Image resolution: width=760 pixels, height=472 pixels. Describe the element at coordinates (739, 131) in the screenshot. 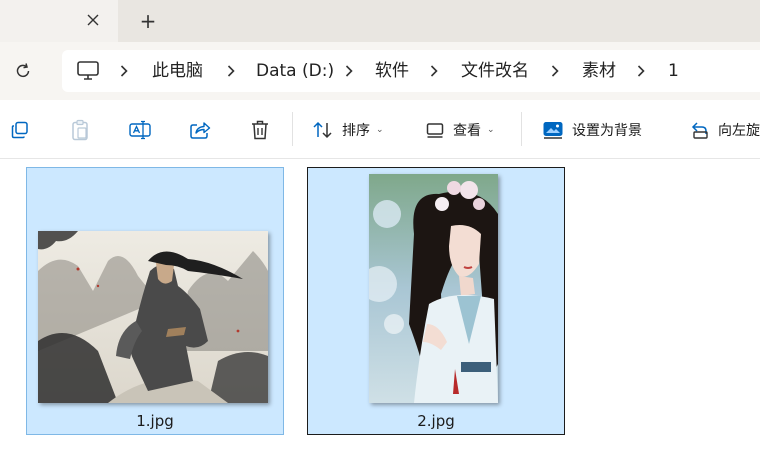

I see `rotate-left-label: 向左旋` at that location.